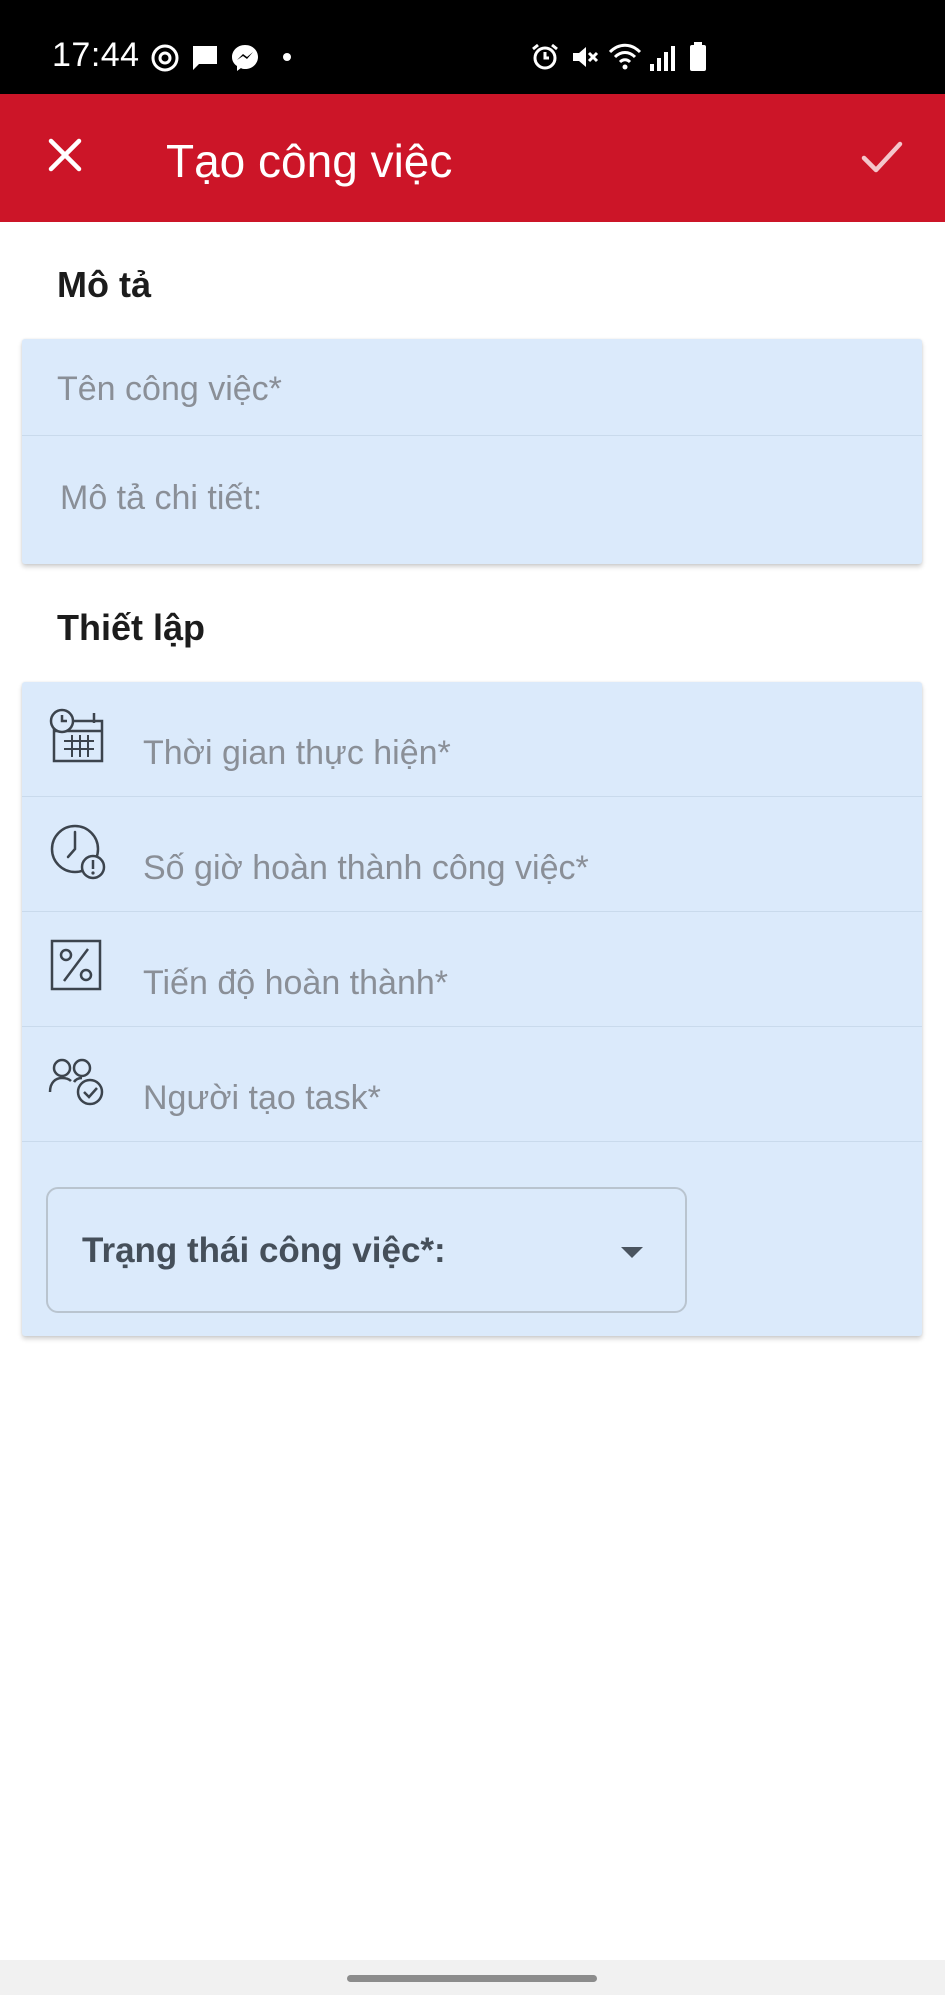 This screenshot has width=945, height=1995. What do you see at coordinates (165, 58) in the screenshot?
I see `target-icon` at bounding box center [165, 58].